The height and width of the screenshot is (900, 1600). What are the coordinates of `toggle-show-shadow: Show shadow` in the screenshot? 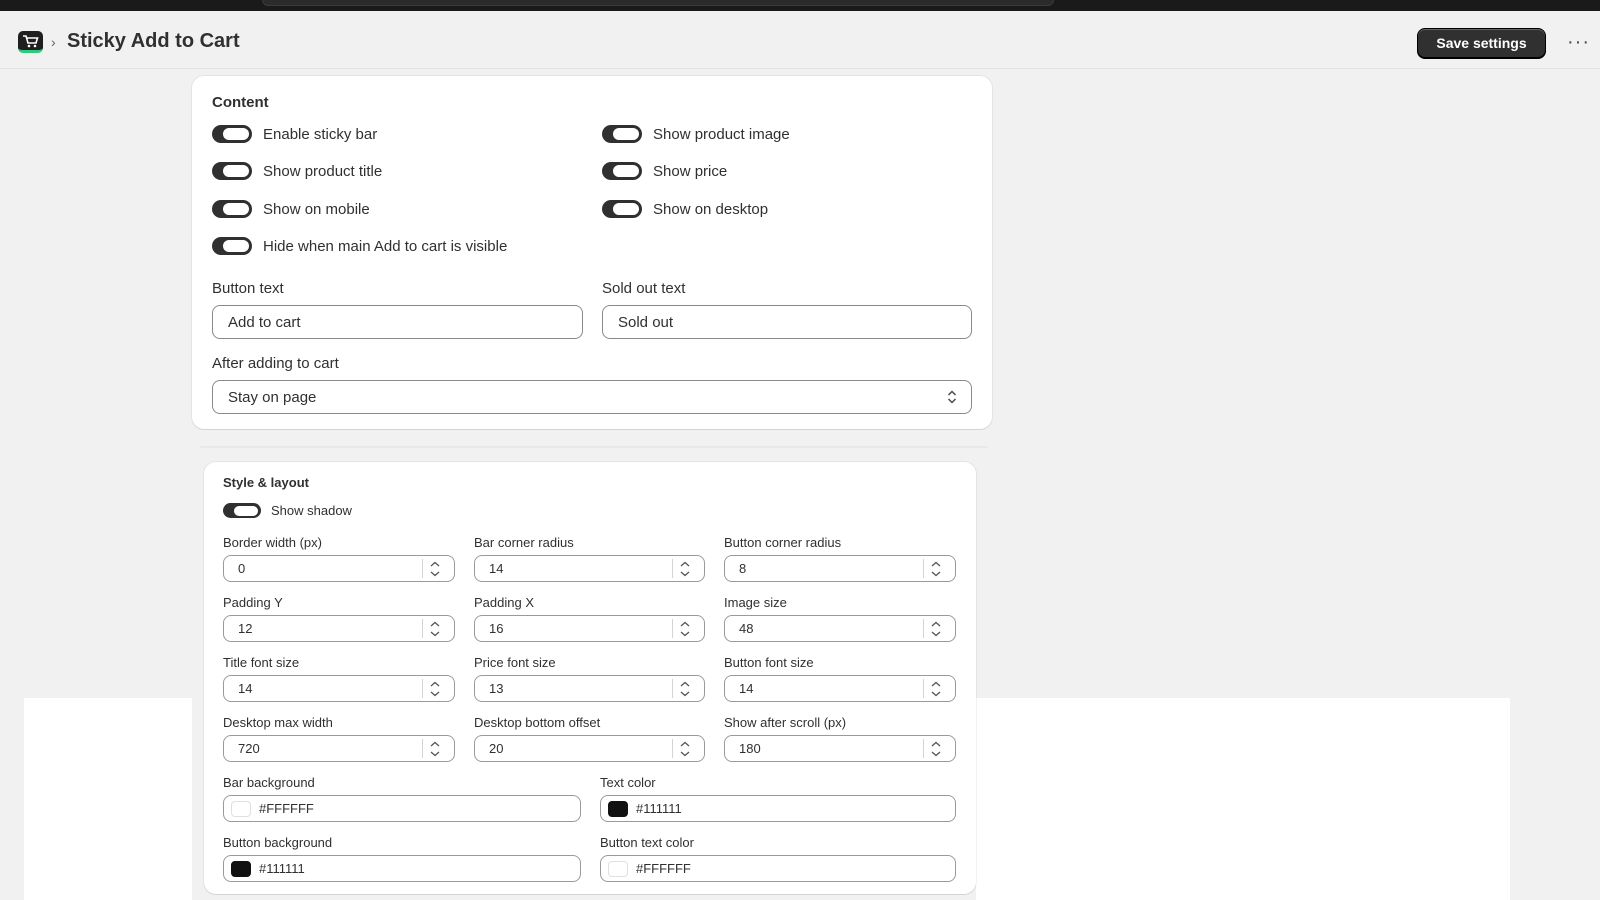 It's located at (287, 510).